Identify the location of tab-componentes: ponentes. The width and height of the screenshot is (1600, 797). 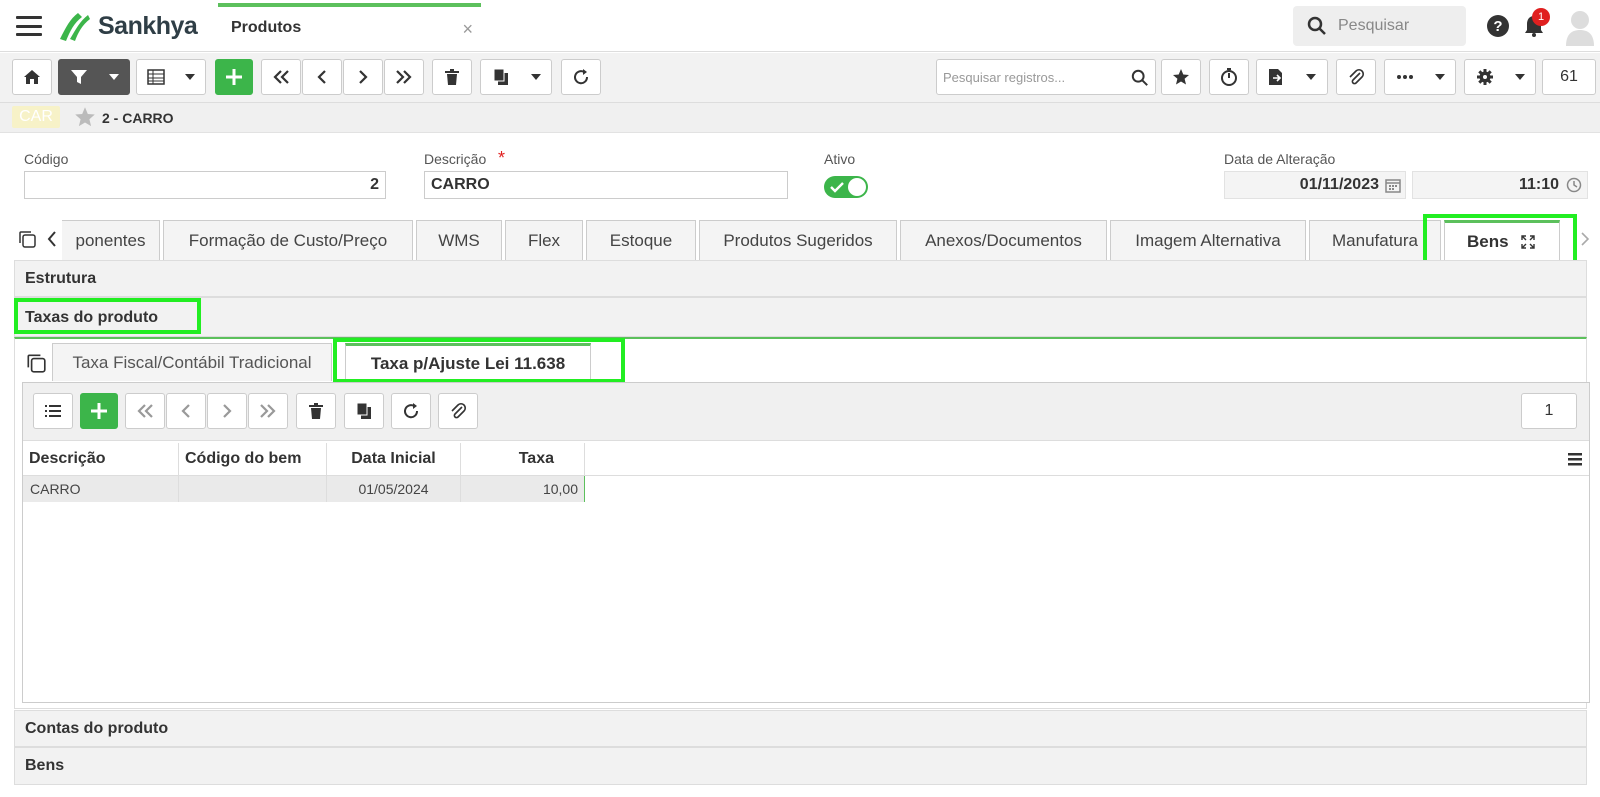
(111, 240).